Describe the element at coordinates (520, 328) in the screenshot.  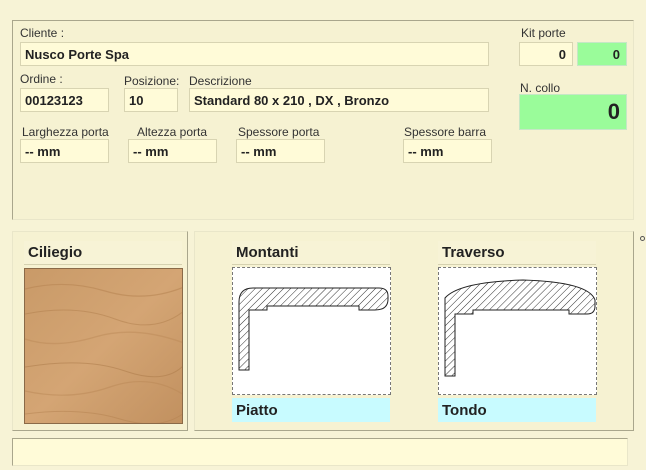
I see `traverso-profile-icon` at that location.